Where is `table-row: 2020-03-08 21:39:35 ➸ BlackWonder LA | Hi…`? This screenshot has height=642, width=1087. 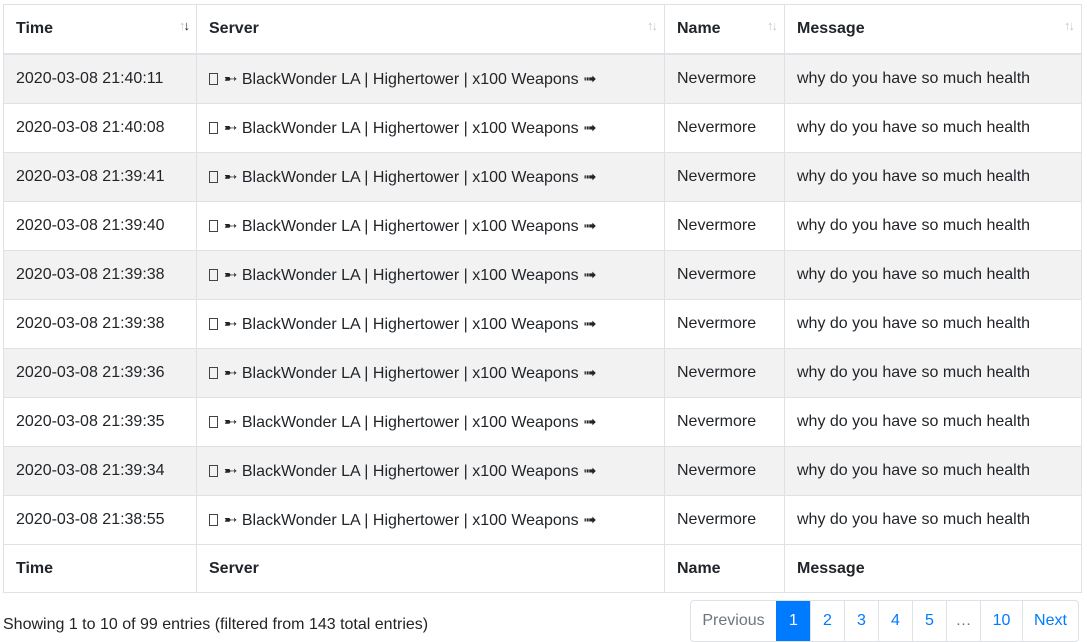
table-row: 2020-03-08 21:39:35 ➸ BlackWonder LA | Hi… is located at coordinates (542, 422).